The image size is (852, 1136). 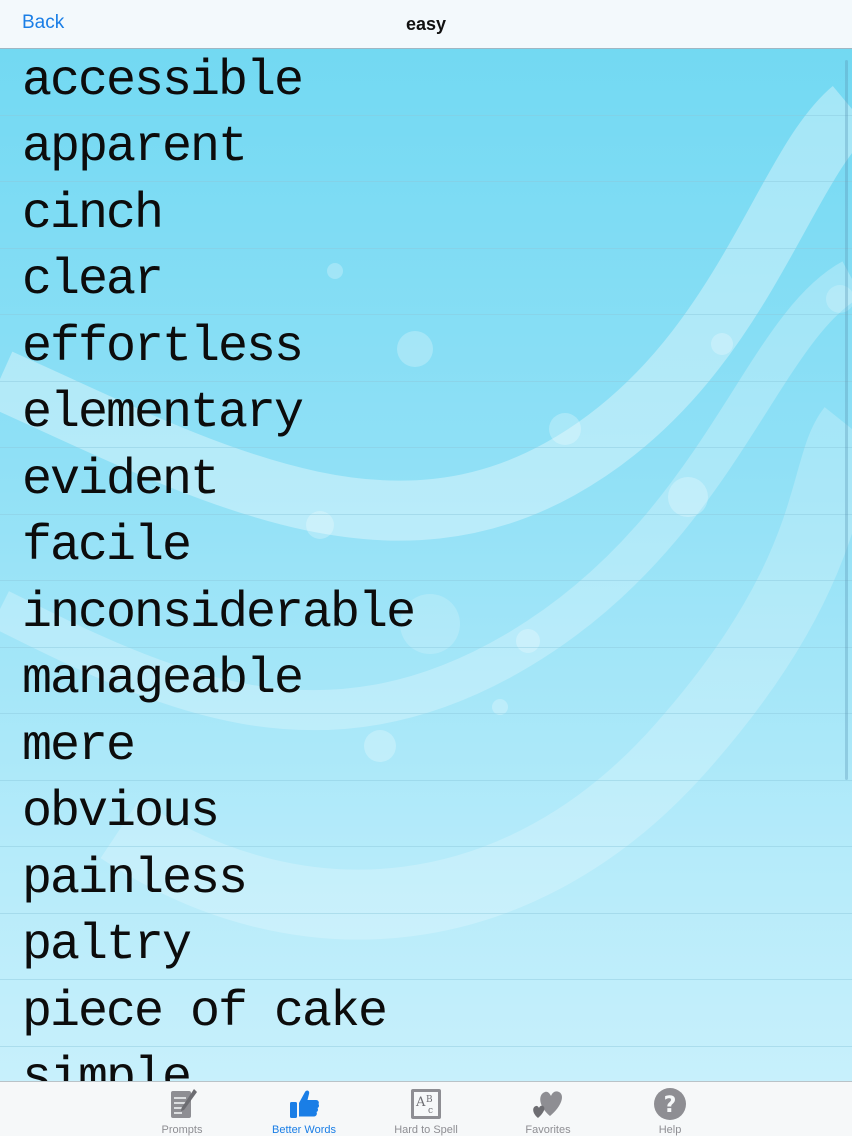 I want to click on tab-label: Help, so click(x=670, y=1130).